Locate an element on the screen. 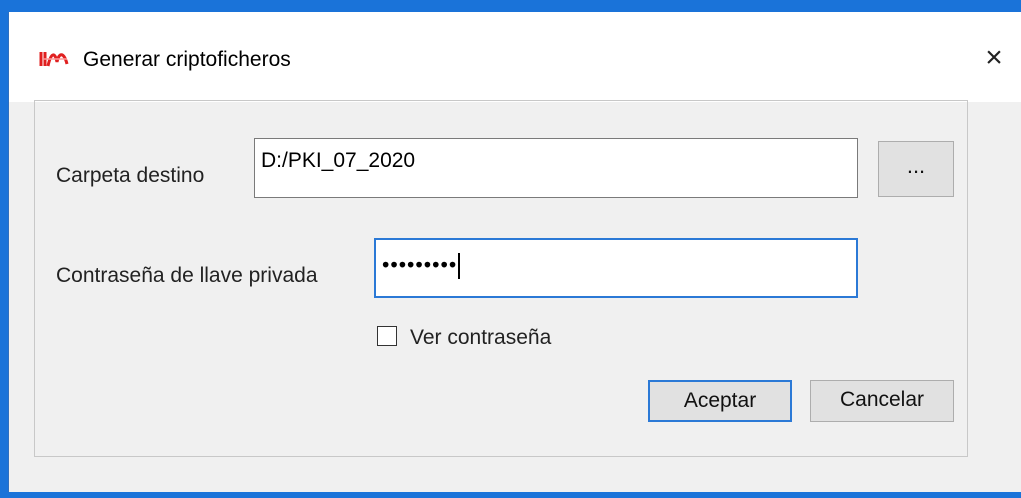 The image size is (1021, 498). window-title: Generar criptoficheros is located at coordinates (187, 59).